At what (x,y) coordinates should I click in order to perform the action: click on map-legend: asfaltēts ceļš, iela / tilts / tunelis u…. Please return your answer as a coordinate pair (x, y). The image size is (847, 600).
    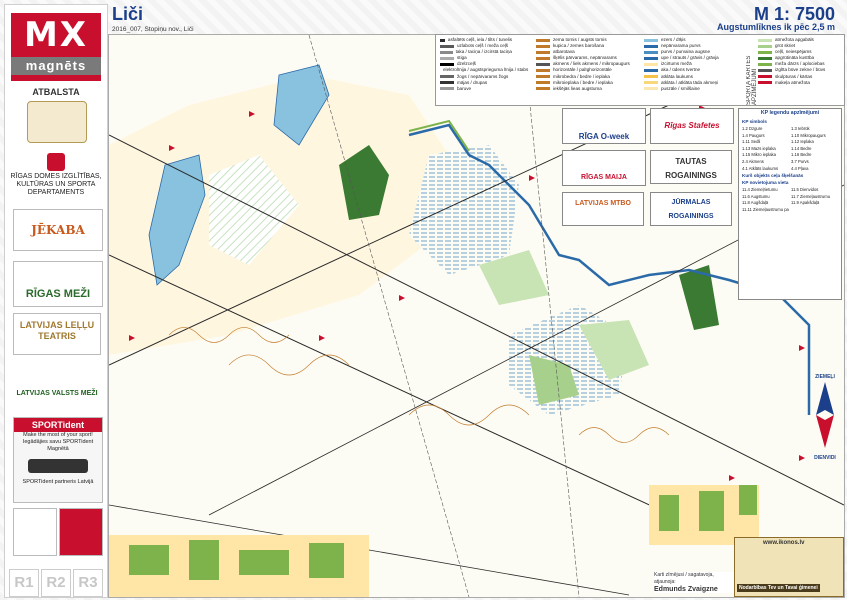
    Looking at the image, I should click on (640, 70).